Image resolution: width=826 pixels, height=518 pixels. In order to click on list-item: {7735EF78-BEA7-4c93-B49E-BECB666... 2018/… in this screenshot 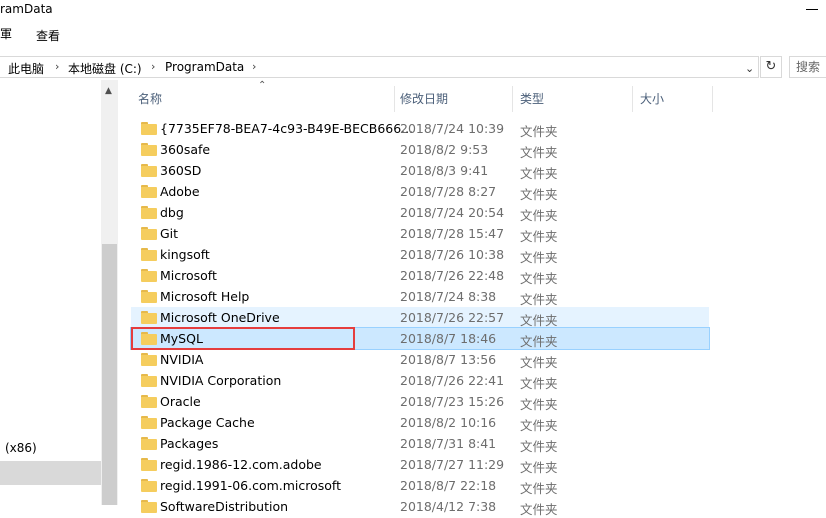, I will do `click(420, 128)`.